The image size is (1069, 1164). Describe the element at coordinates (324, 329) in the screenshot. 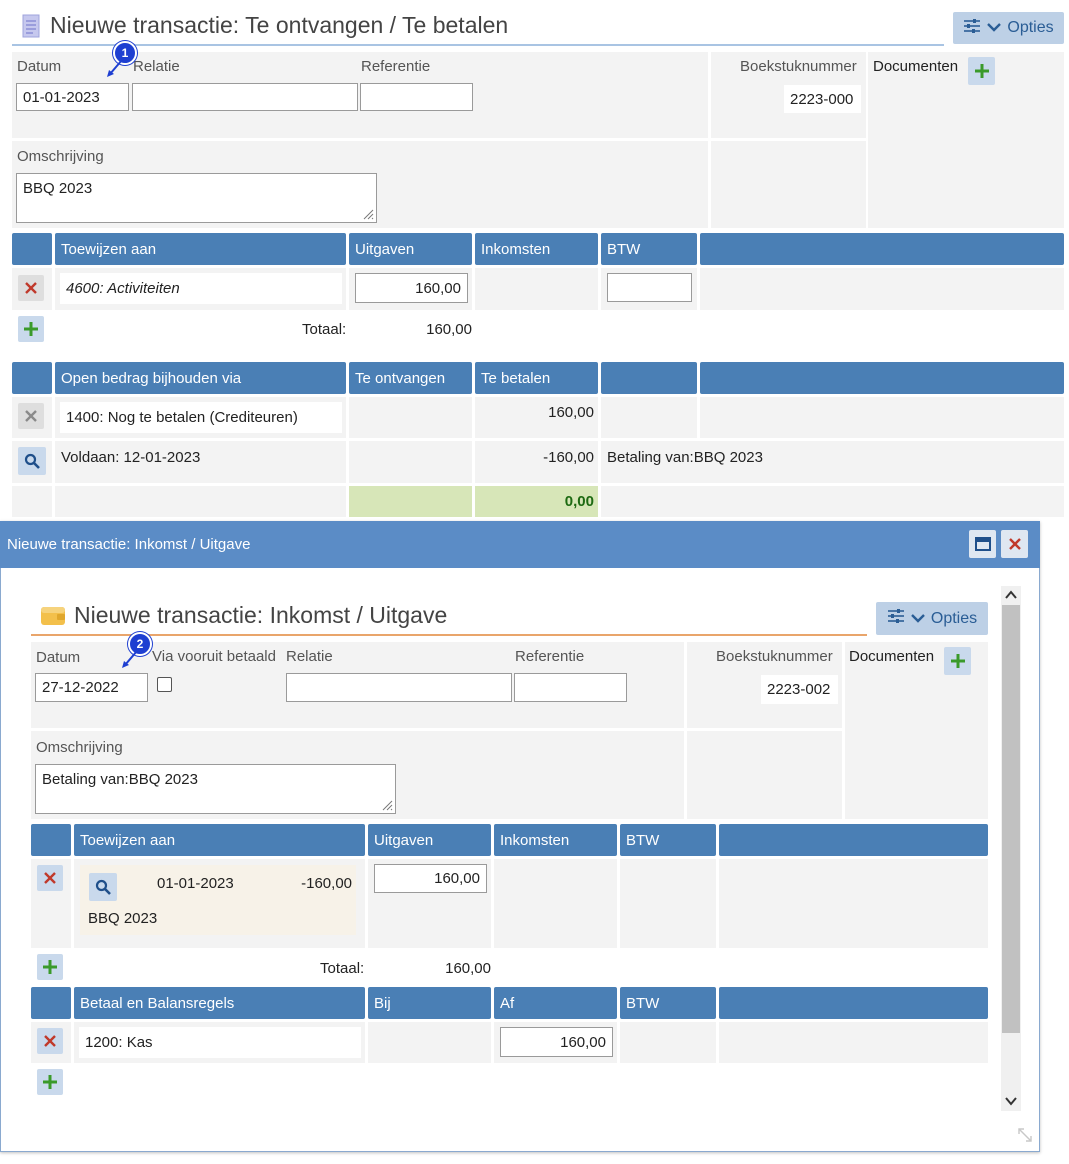

I see `totaal-label: Totaal:` at that location.